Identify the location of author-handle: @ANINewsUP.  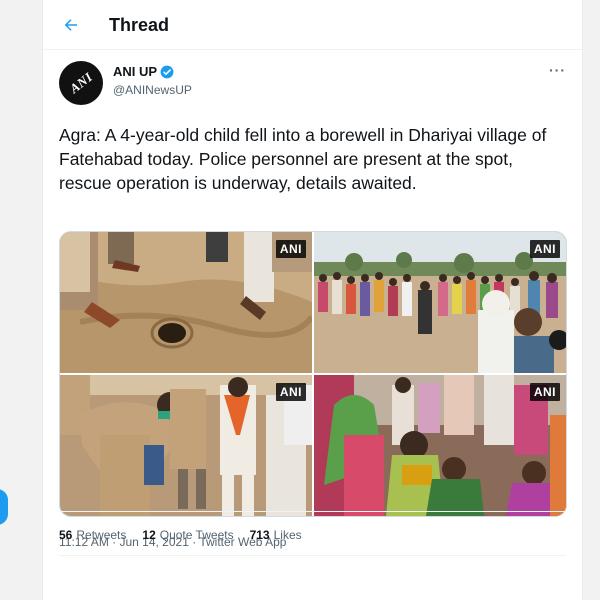
(152, 90).